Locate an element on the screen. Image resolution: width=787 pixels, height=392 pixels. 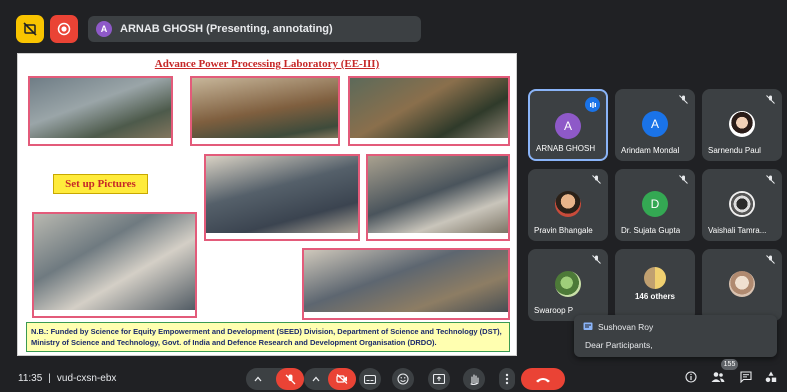
presenting-label: ARNAB GHOSH (Presenting, annotating) is located at coordinates (226, 29).